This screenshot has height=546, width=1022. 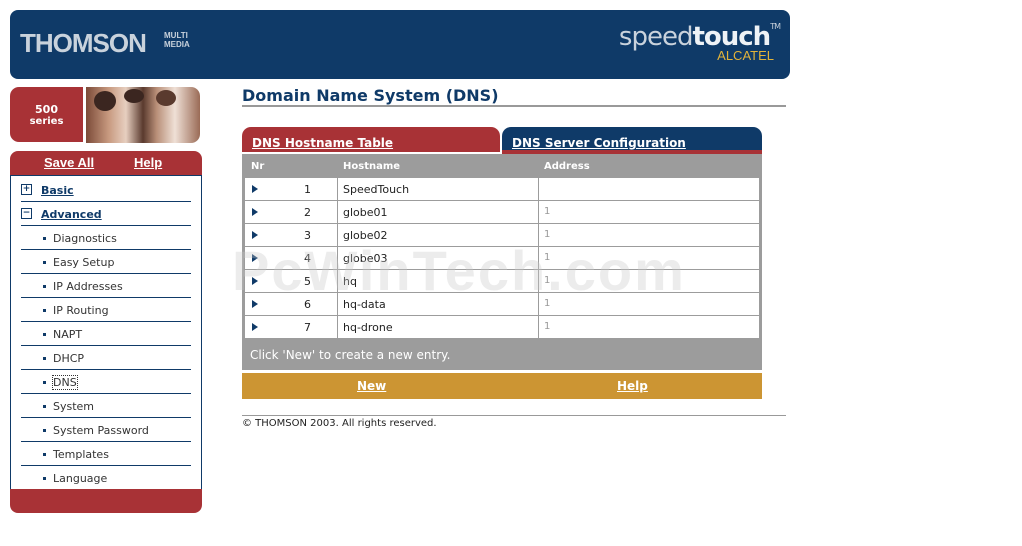 I want to click on sidebar-footer, so click(x=106, y=501).